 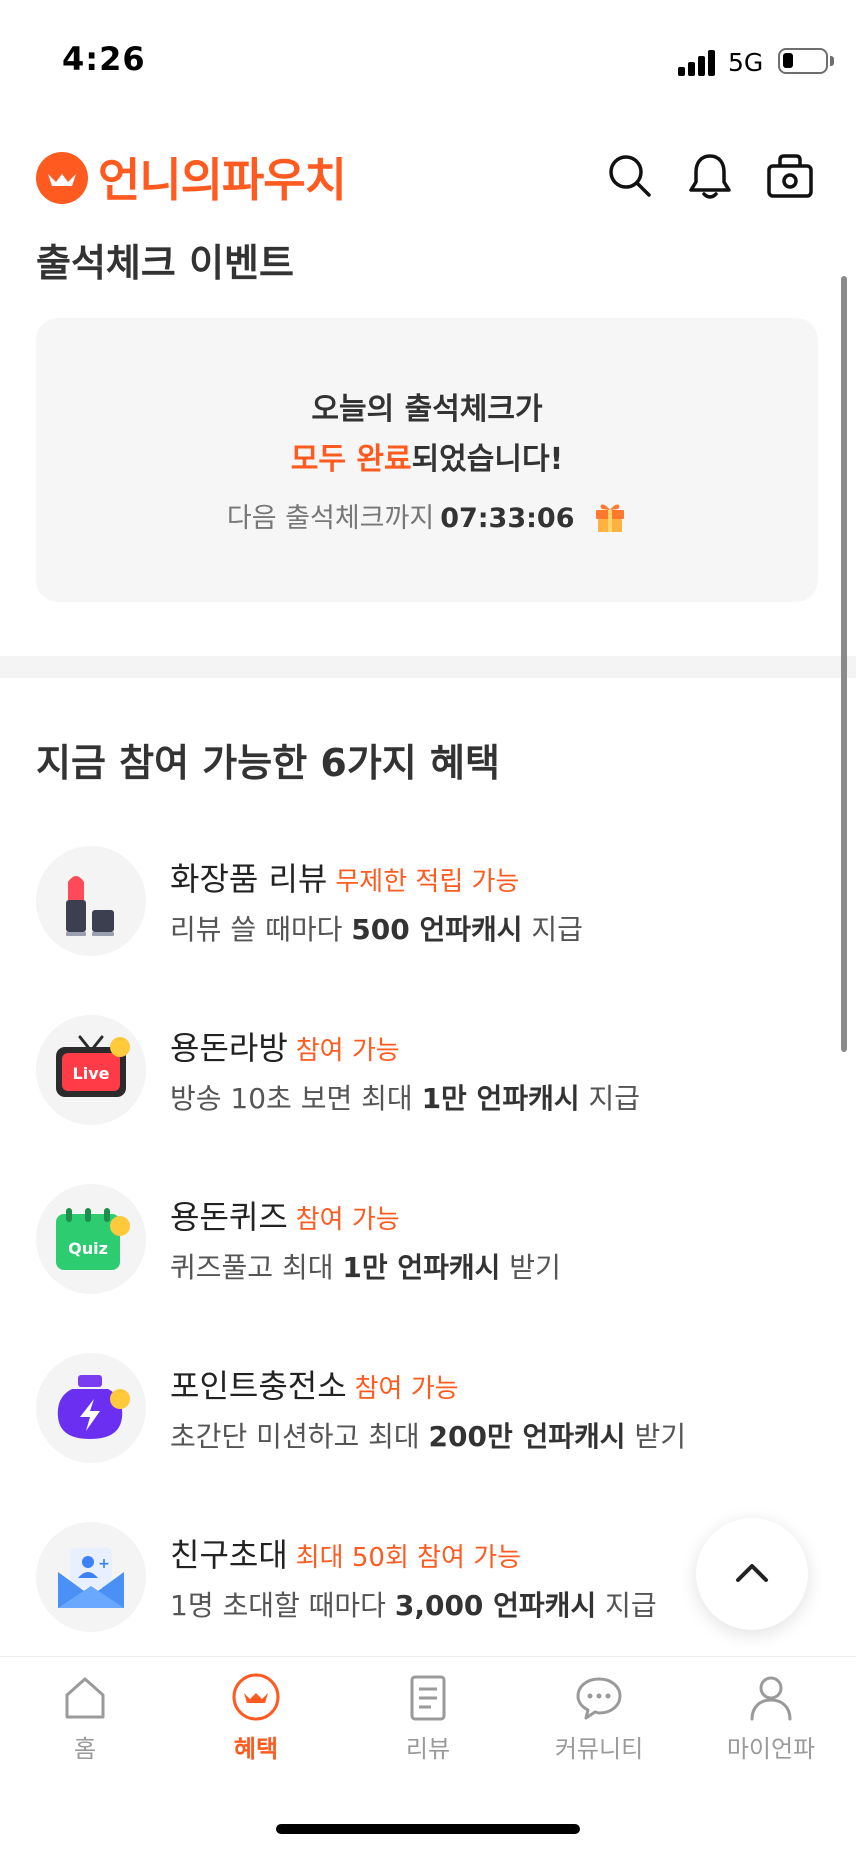 I want to click on benefit-item-live: Live 용돈라방 참여 가능 방송 10초 보면 최대 1만 언파캐시 지급, so click(x=428, y=1080).